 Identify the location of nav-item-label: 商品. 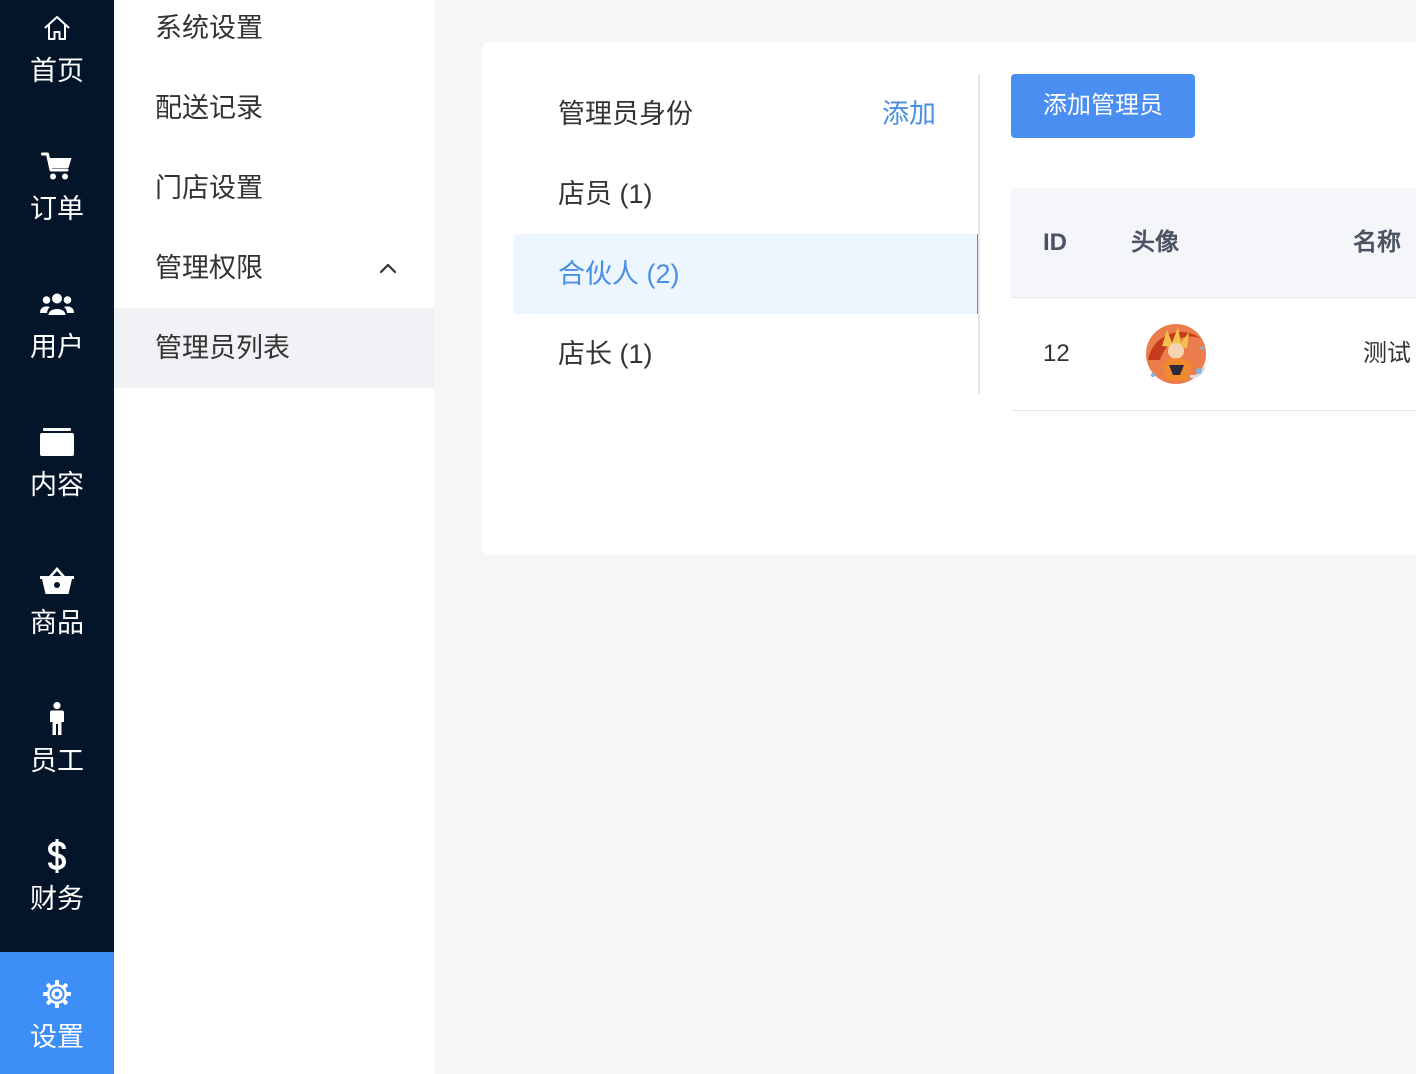
(57, 623).